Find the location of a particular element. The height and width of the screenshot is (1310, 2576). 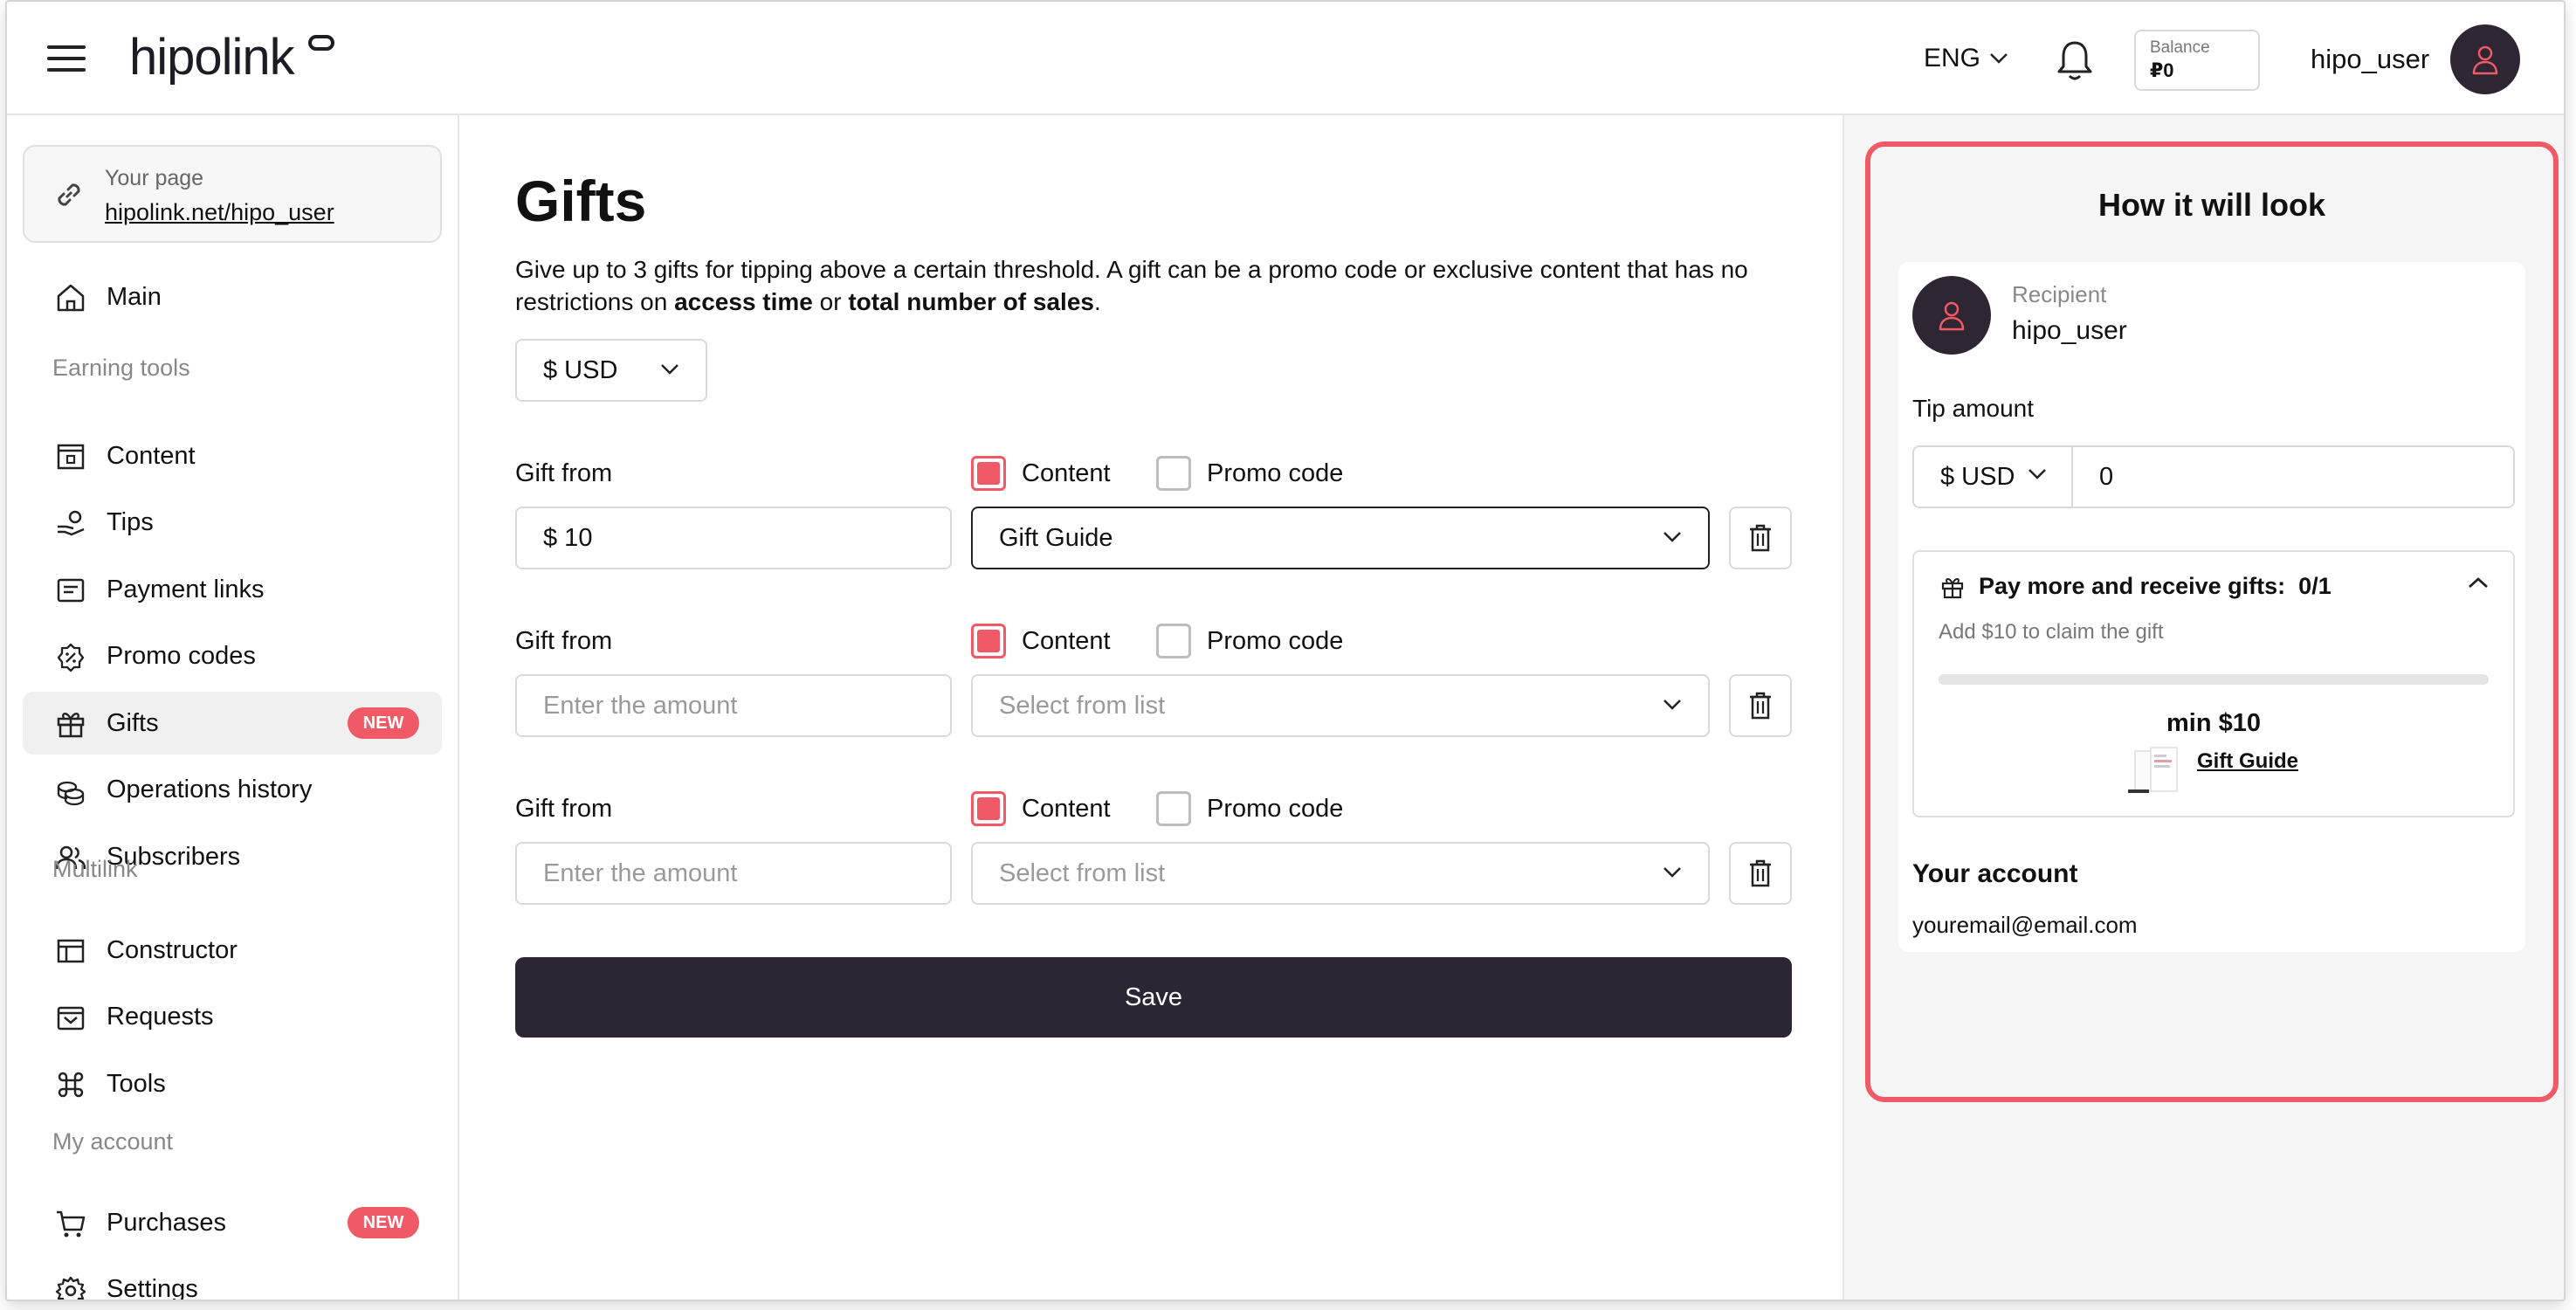

sidebar-item-promo-codes: Promo codes is located at coordinates (232, 656).